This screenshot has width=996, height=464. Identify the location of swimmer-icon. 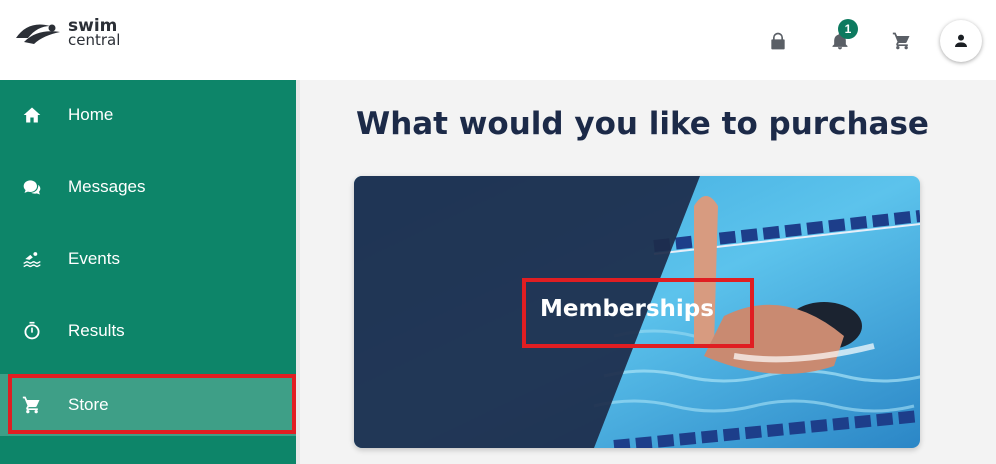
(32, 259).